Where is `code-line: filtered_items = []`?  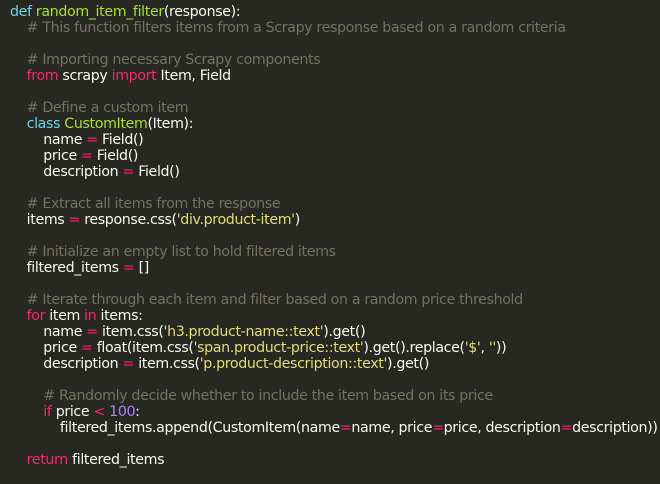 code-line: filtered_items = [] is located at coordinates (335, 268).